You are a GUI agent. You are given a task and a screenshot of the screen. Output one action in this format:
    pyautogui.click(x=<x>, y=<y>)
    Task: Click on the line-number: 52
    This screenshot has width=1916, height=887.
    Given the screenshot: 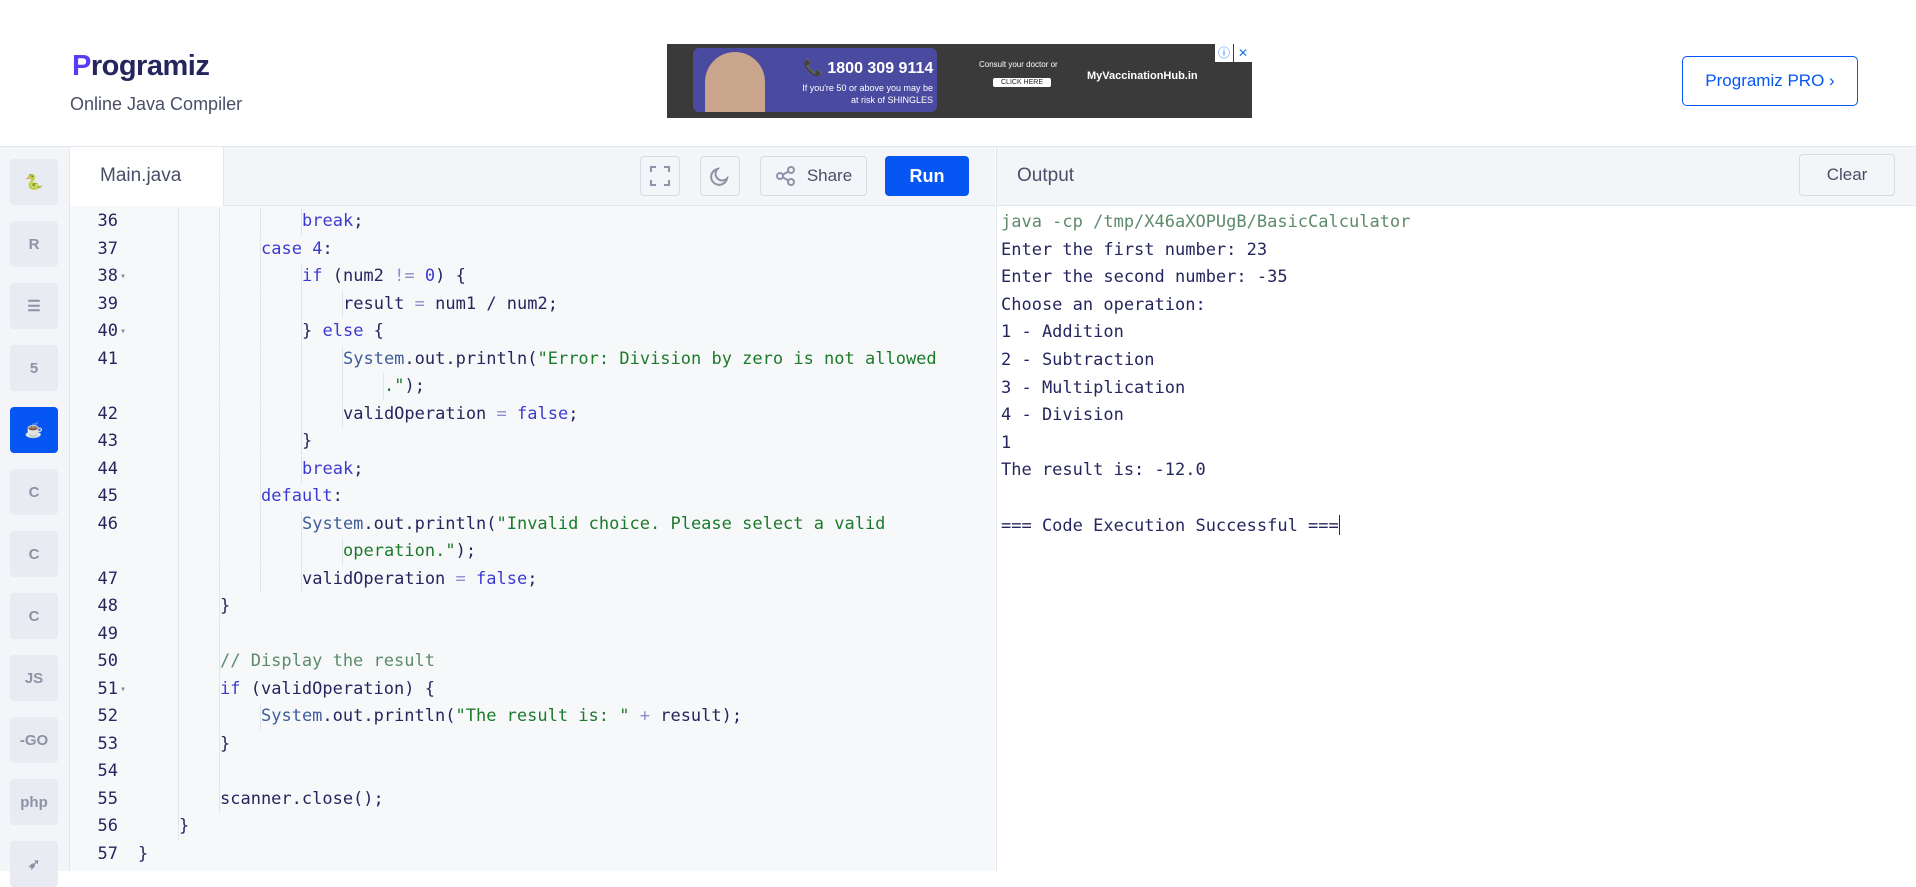 What is the action you would take?
    pyautogui.click(x=107, y=716)
    